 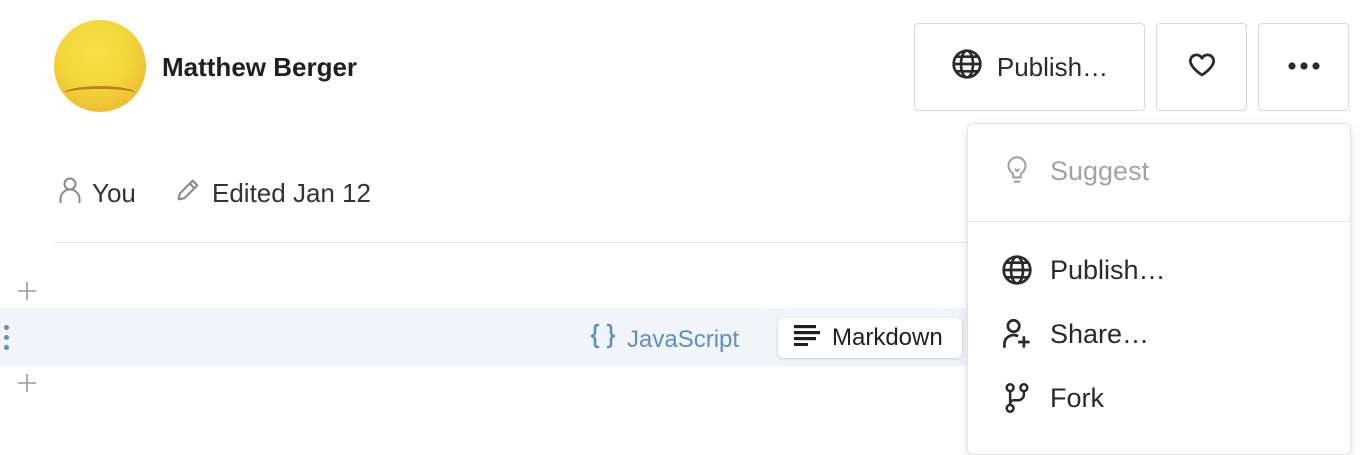 What do you see at coordinates (1077, 397) in the screenshot?
I see `menu-item-label: Fork` at bounding box center [1077, 397].